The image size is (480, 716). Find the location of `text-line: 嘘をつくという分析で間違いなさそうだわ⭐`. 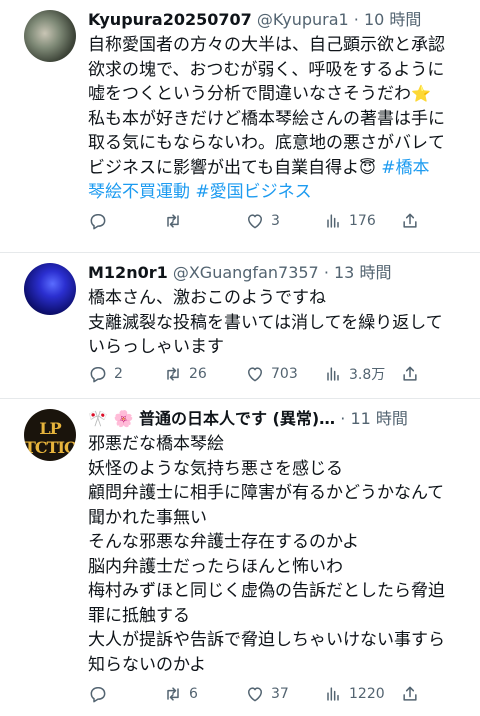

text-line: 嘘をつくという分析で間違いなさそうだわ⭐ is located at coordinates (259, 94).